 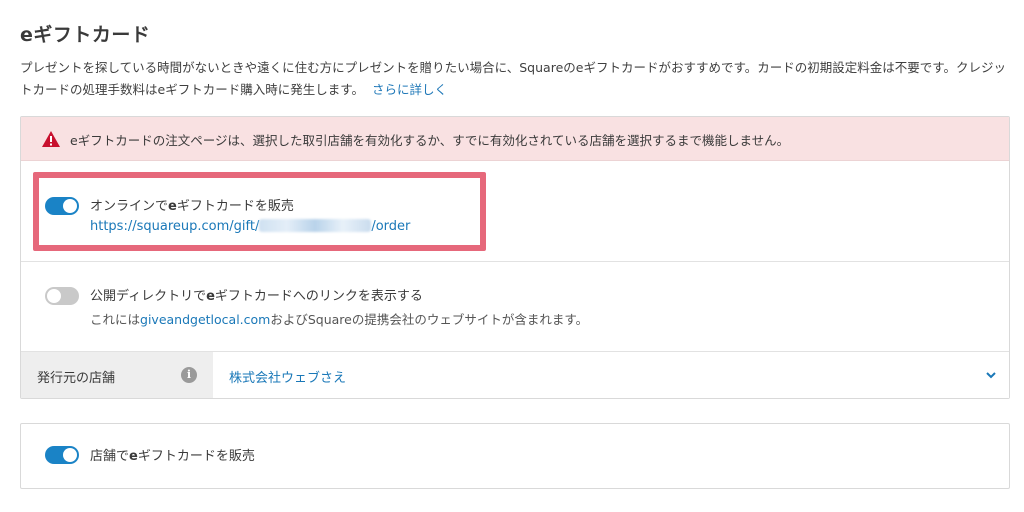 I want to click on chevron-down-icon, so click(x=991, y=375).